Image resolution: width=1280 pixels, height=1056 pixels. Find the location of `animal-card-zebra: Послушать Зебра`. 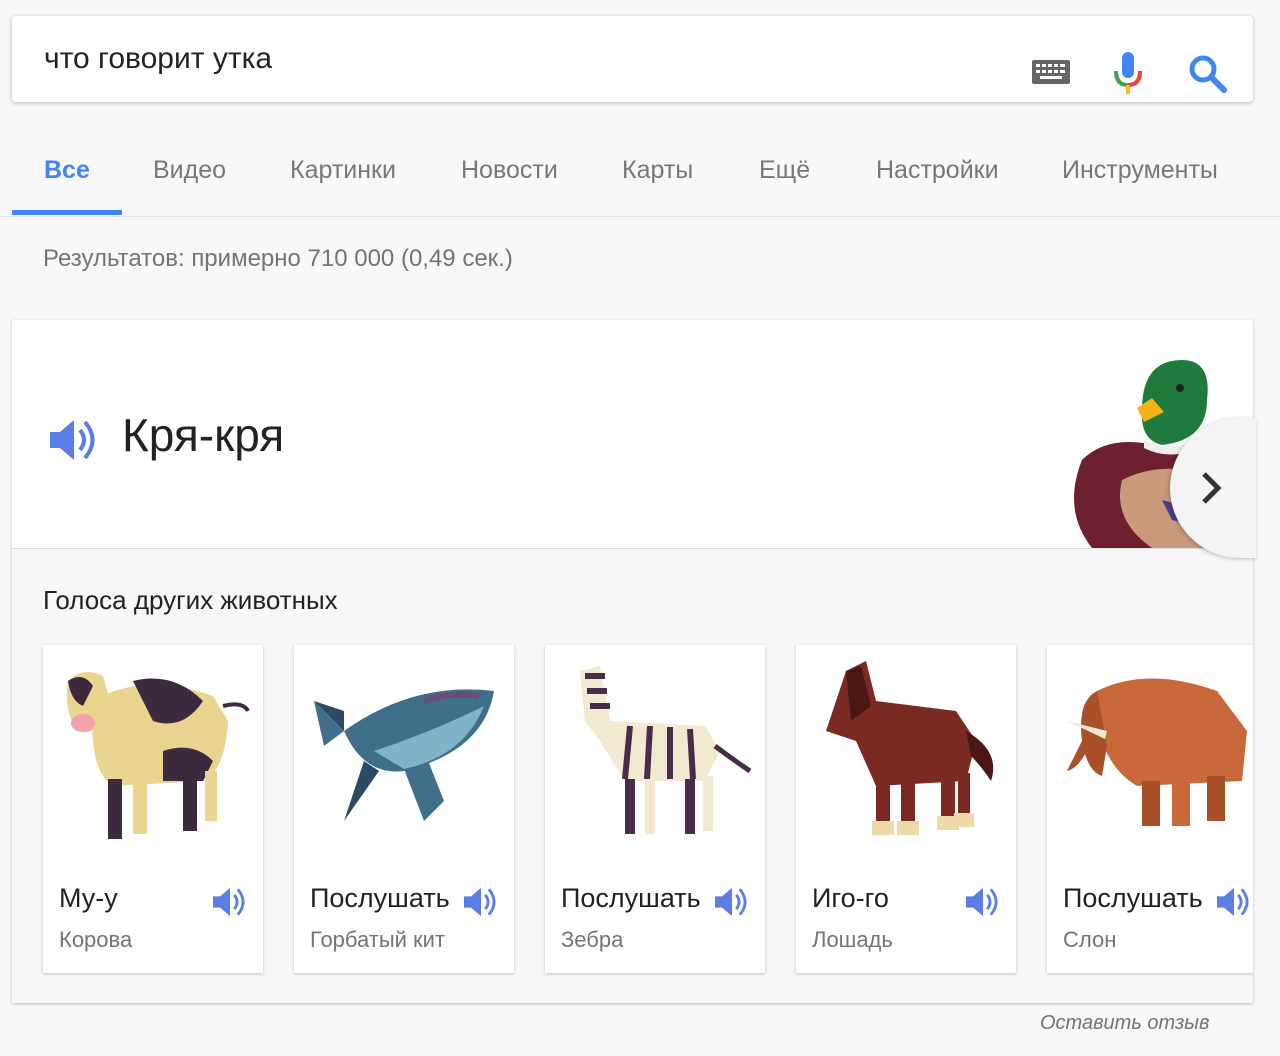

animal-card-zebra: Послушать Зебра is located at coordinates (655, 809).